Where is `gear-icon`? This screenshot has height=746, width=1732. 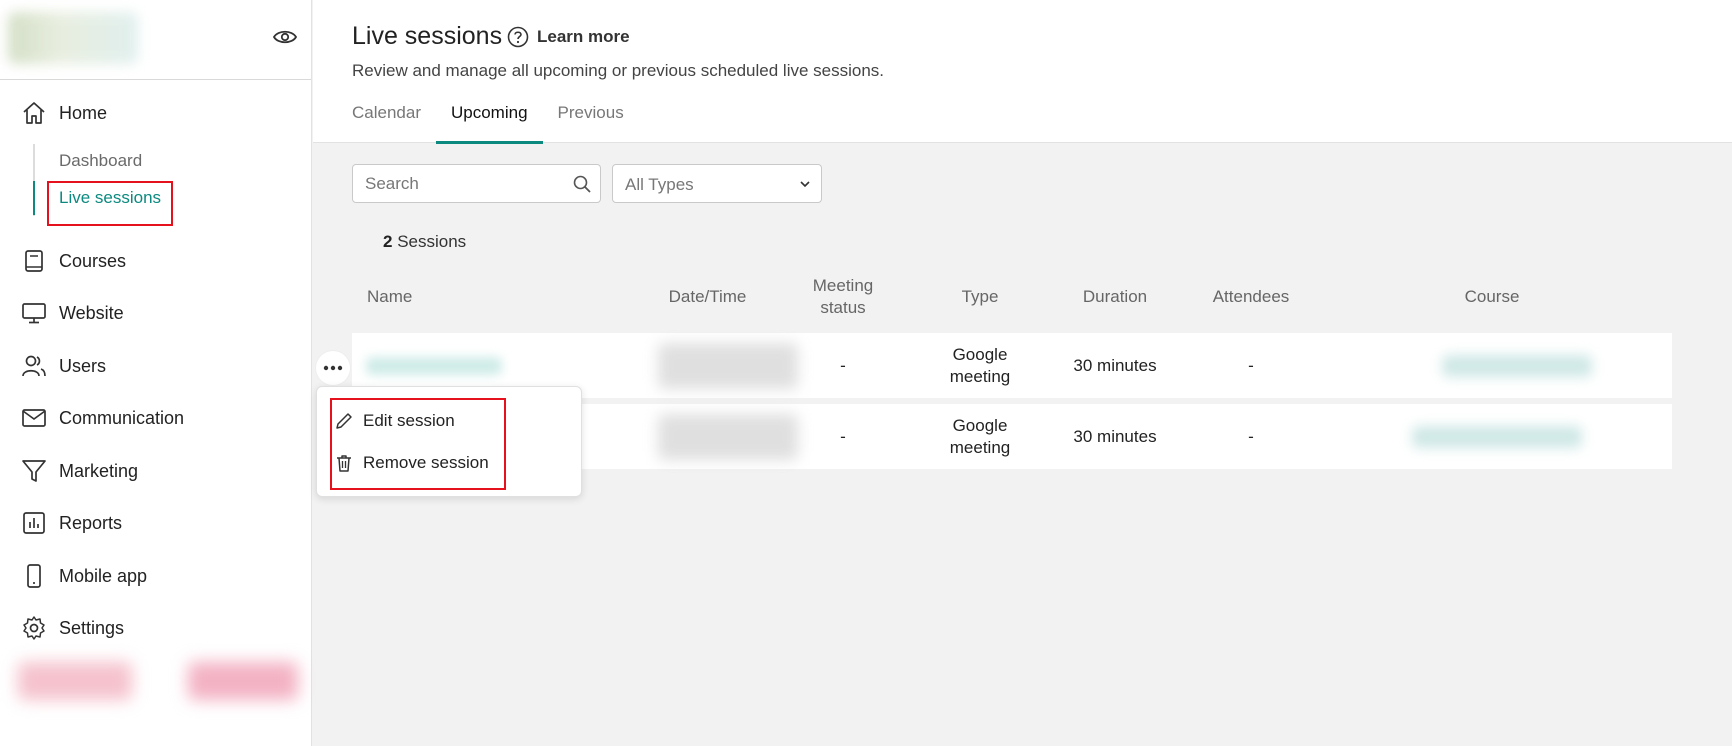
gear-icon is located at coordinates (34, 628).